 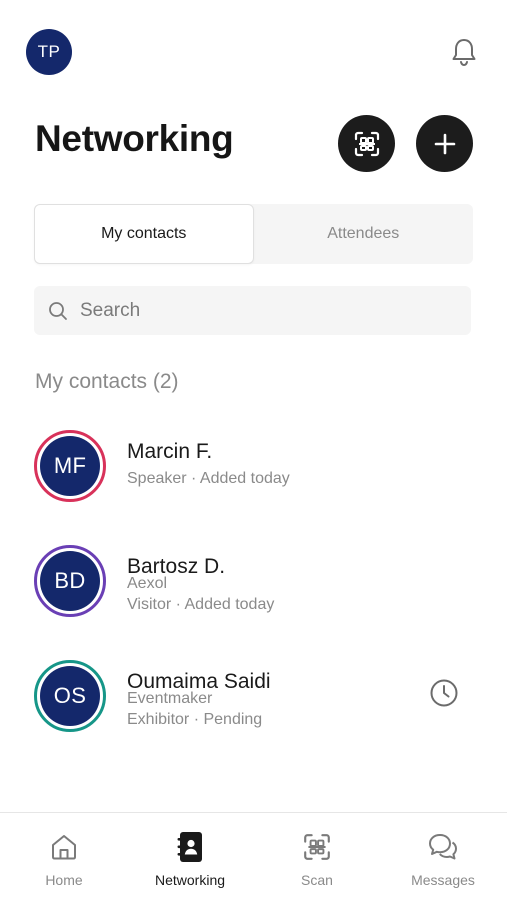 I want to click on home-icon, so click(x=64, y=847).